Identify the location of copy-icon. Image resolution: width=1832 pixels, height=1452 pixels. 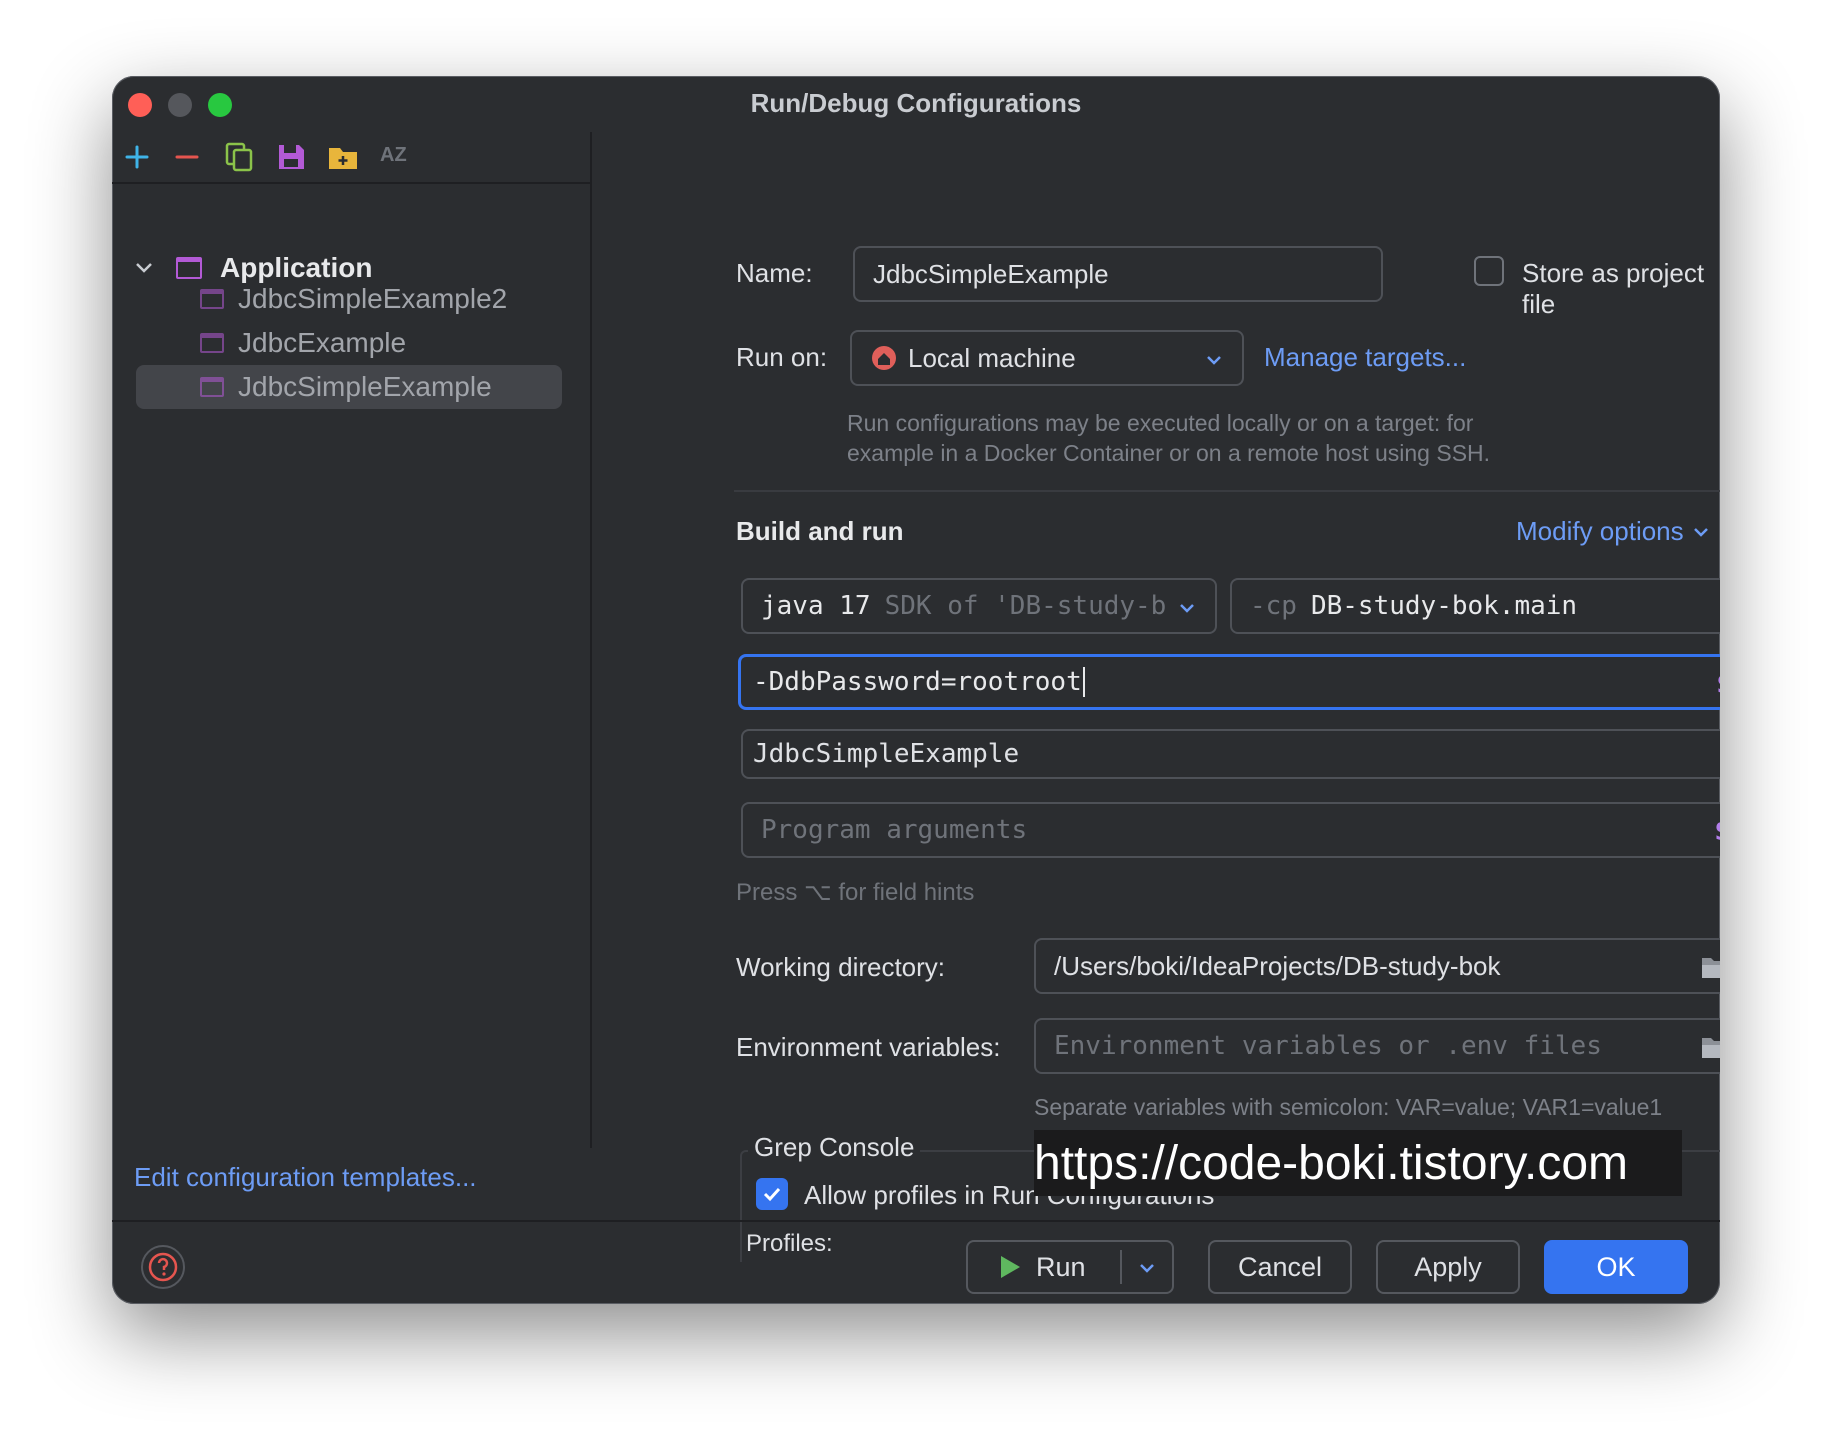
(239, 157).